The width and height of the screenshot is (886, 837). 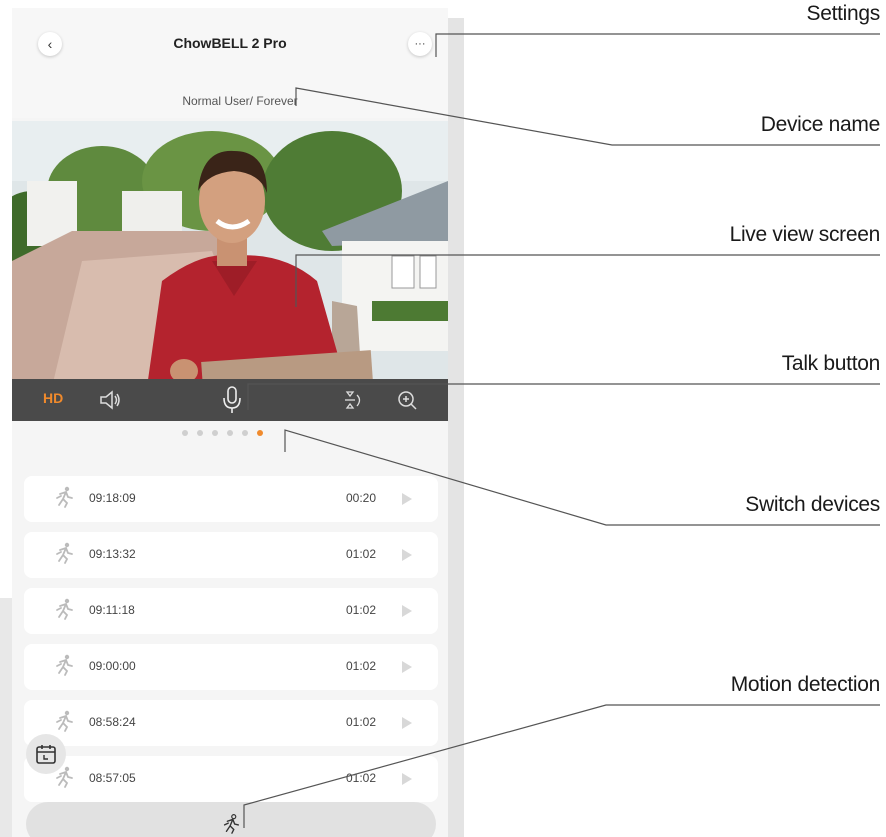 I want to click on annotation-talk-button: Talk button, so click(x=831, y=363).